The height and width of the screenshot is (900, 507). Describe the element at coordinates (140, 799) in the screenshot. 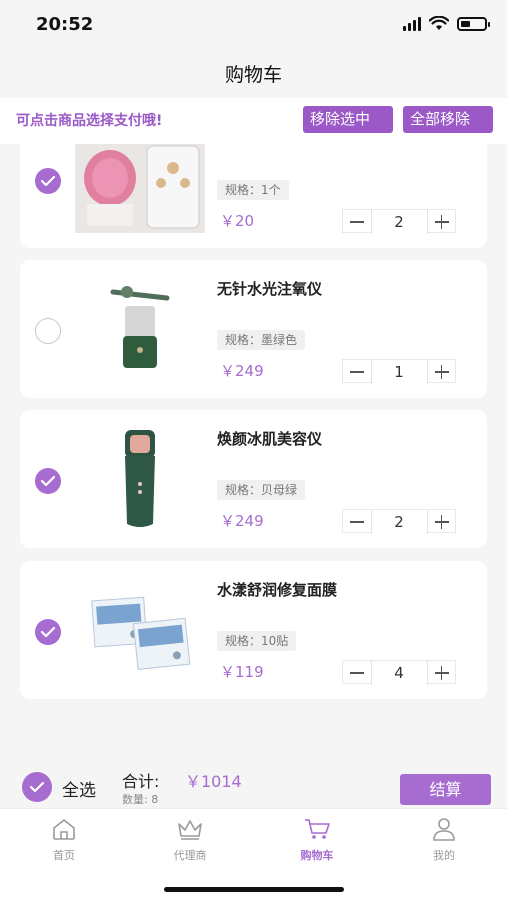

I see `count-label: 数量: 8` at that location.